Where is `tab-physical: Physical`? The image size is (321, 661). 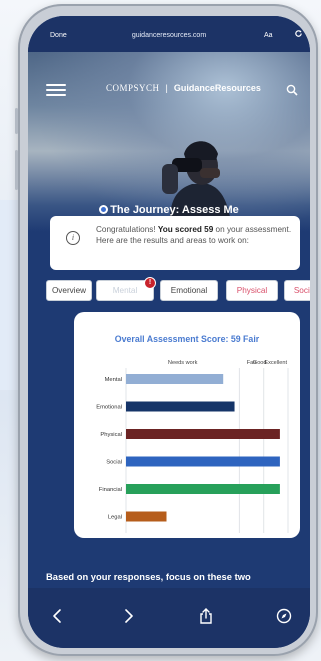 tab-physical: Physical is located at coordinates (252, 290).